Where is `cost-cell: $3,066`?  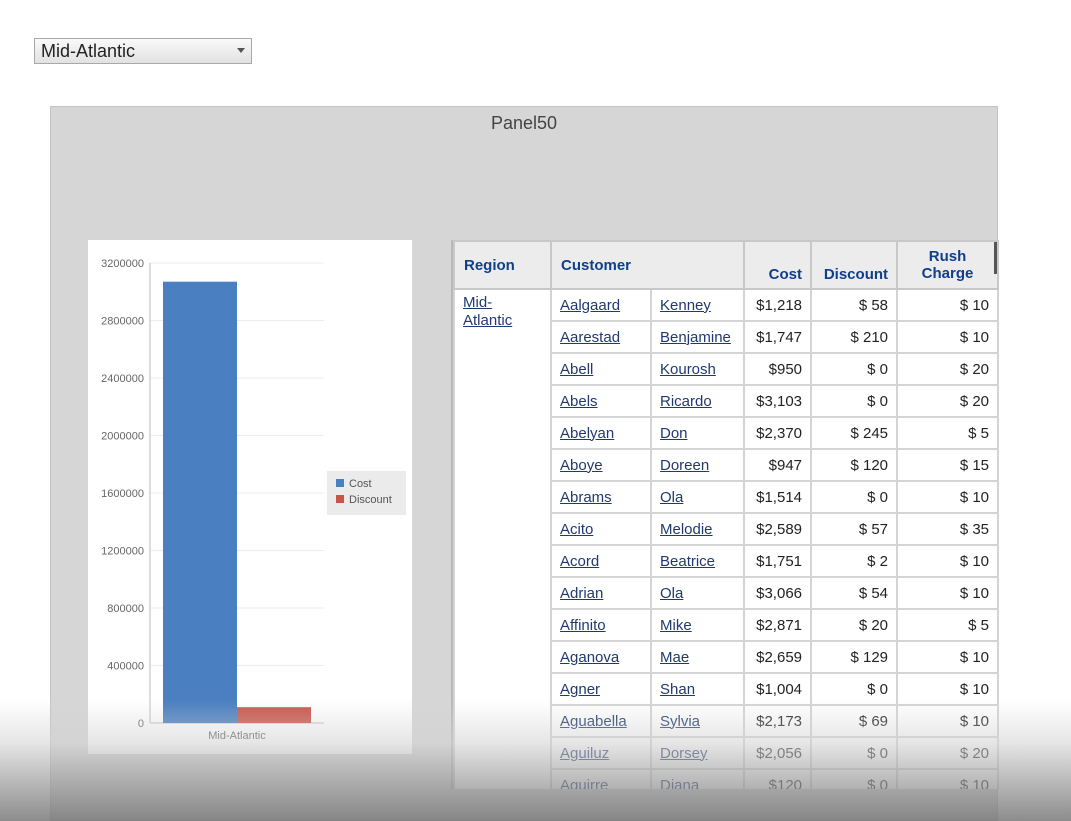
cost-cell: $3,066 is located at coordinates (778, 593).